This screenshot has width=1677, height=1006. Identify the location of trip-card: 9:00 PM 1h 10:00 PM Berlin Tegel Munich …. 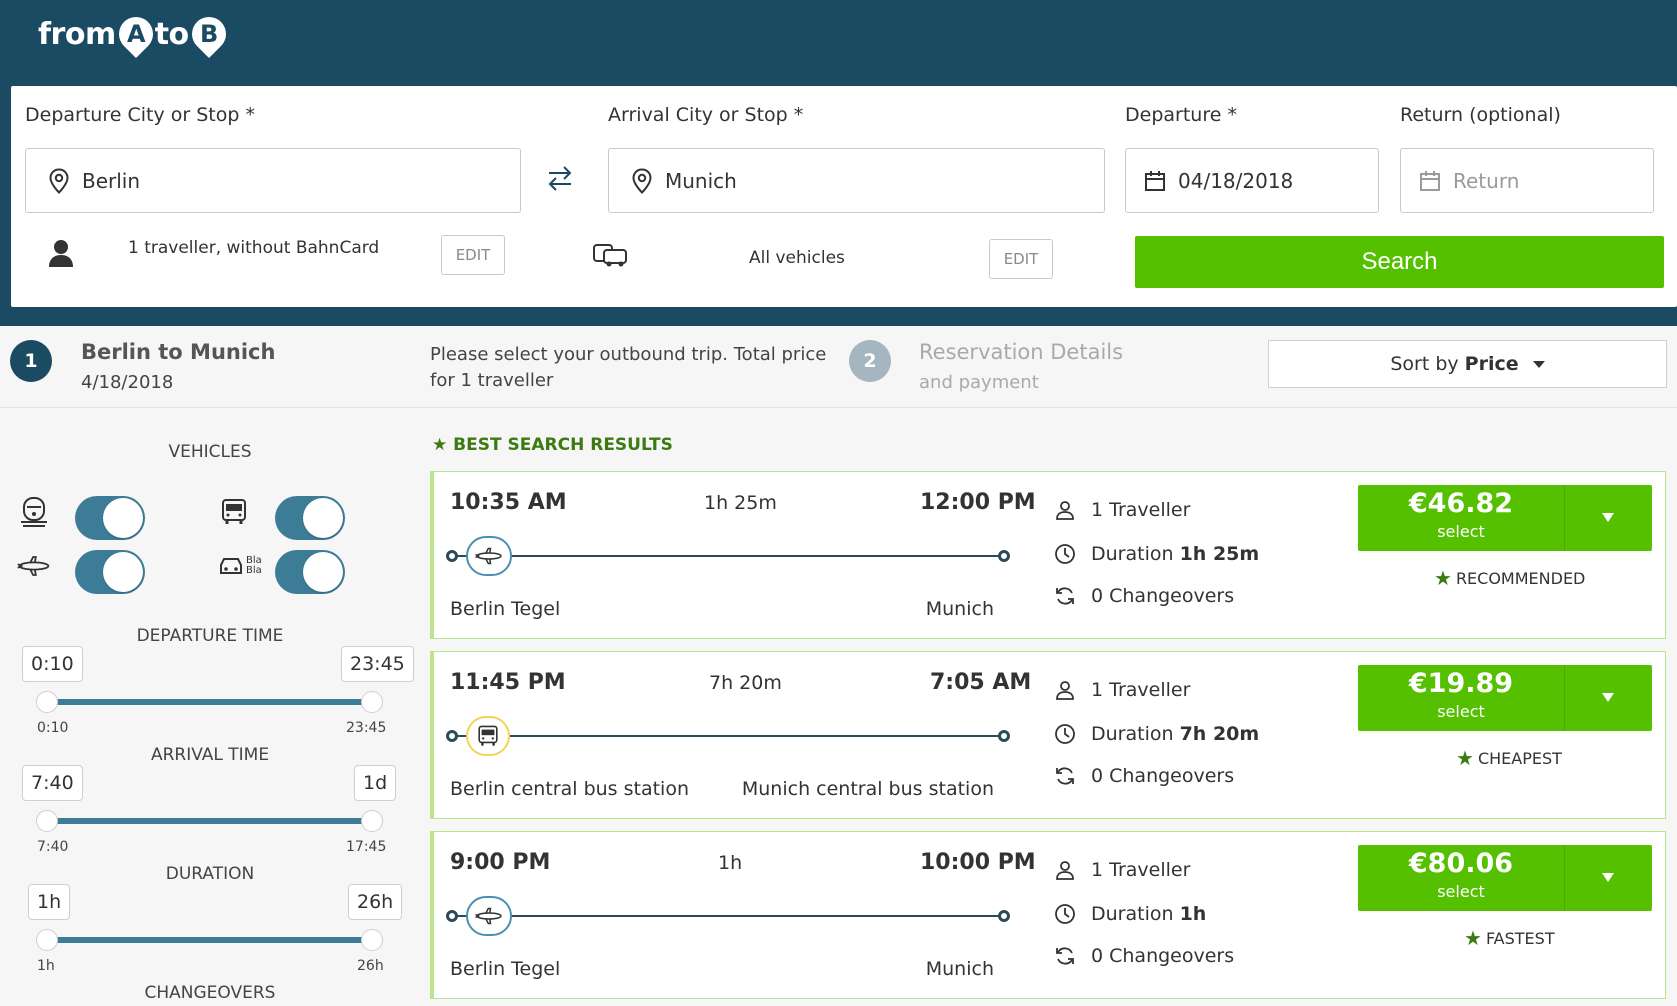
(1048, 915).